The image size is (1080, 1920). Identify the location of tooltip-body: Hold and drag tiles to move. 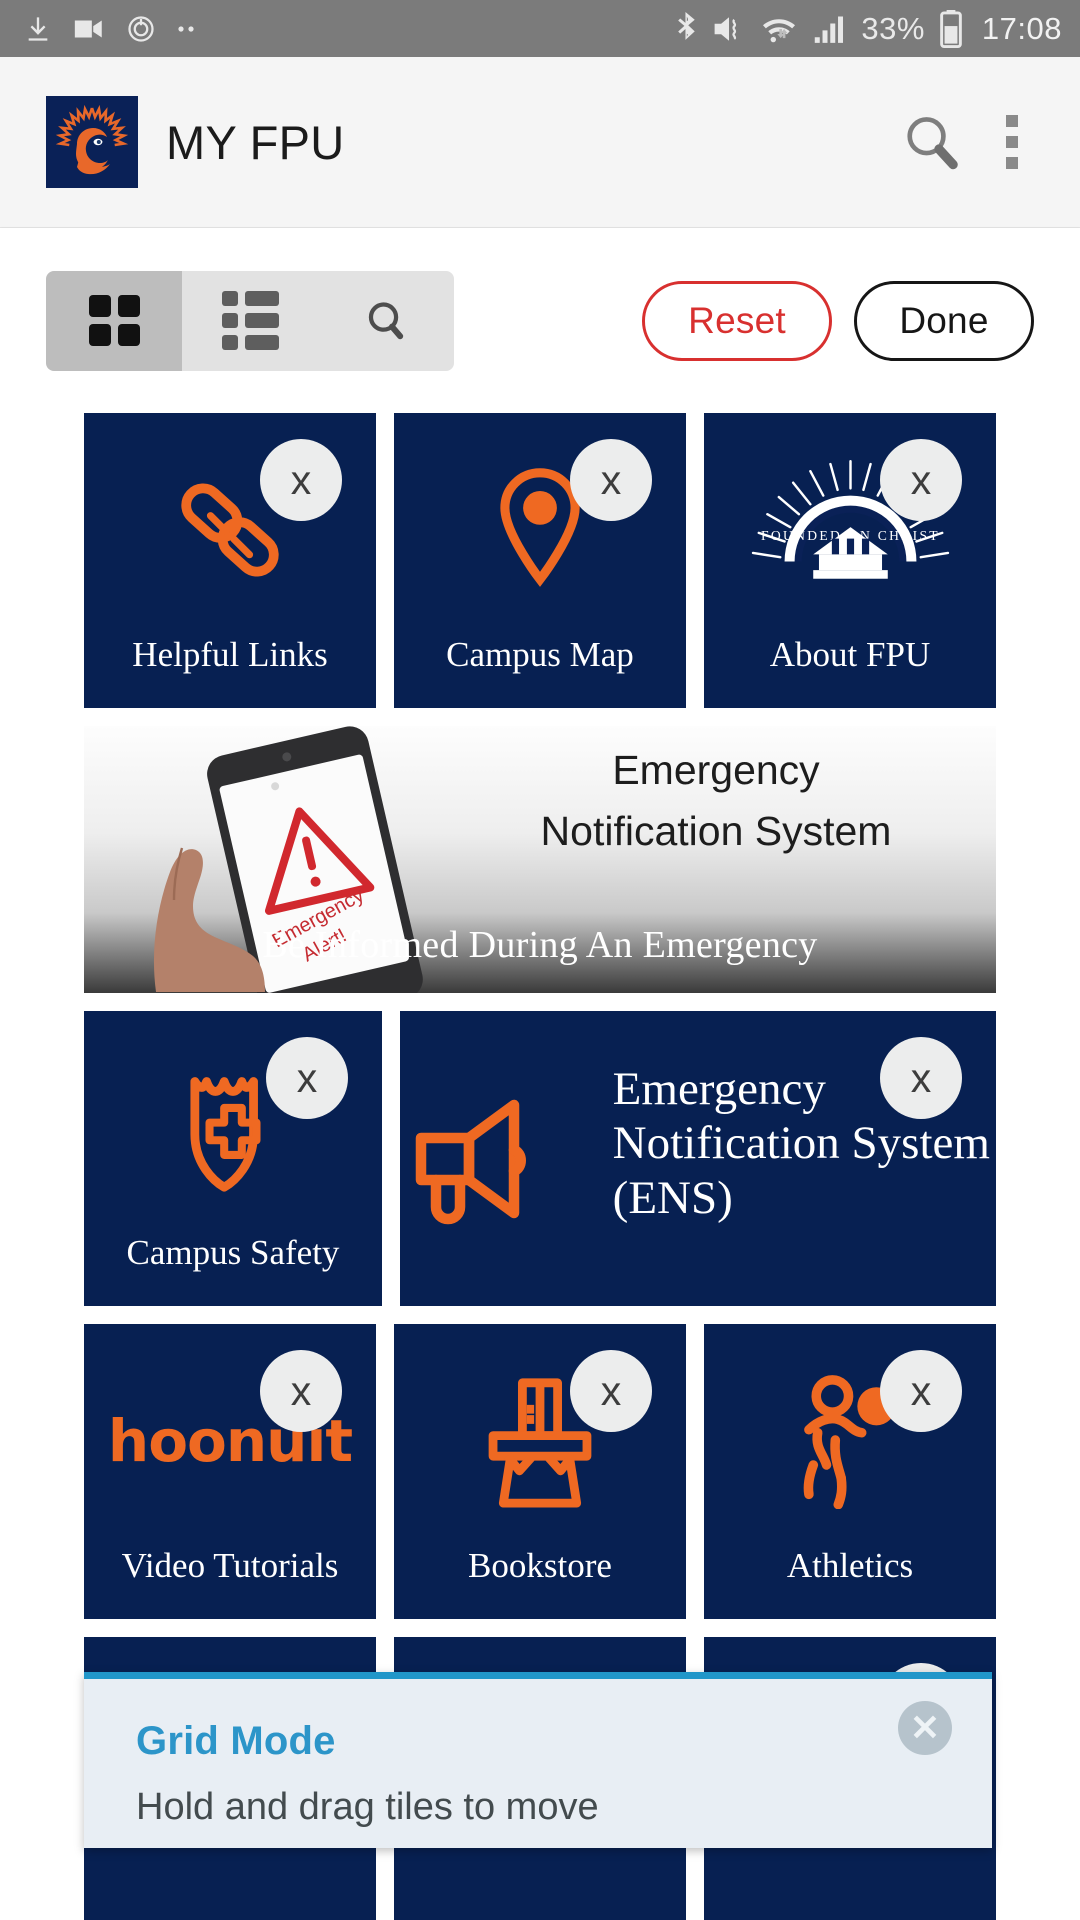
(367, 1807).